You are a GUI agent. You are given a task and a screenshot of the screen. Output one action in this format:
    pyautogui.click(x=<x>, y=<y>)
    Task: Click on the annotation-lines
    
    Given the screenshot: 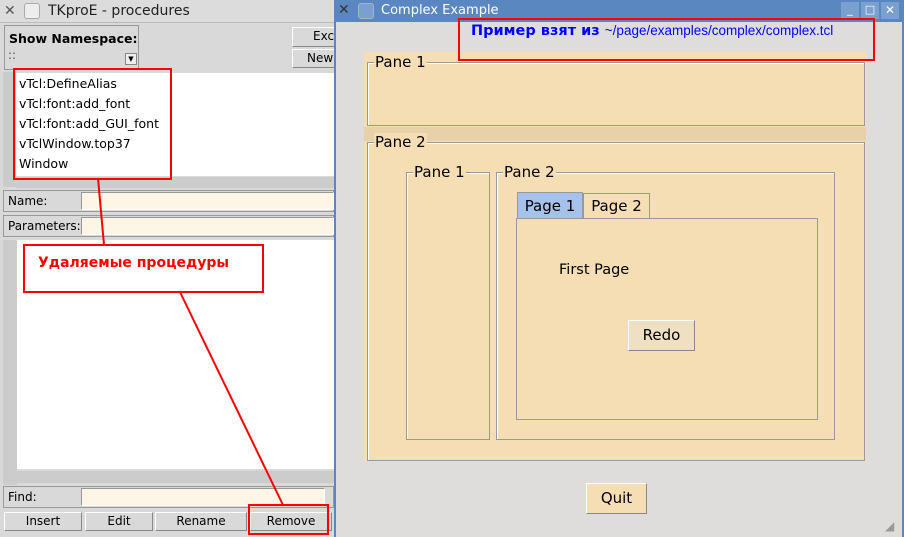 What is the action you would take?
    pyautogui.click(x=190, y=341)
    